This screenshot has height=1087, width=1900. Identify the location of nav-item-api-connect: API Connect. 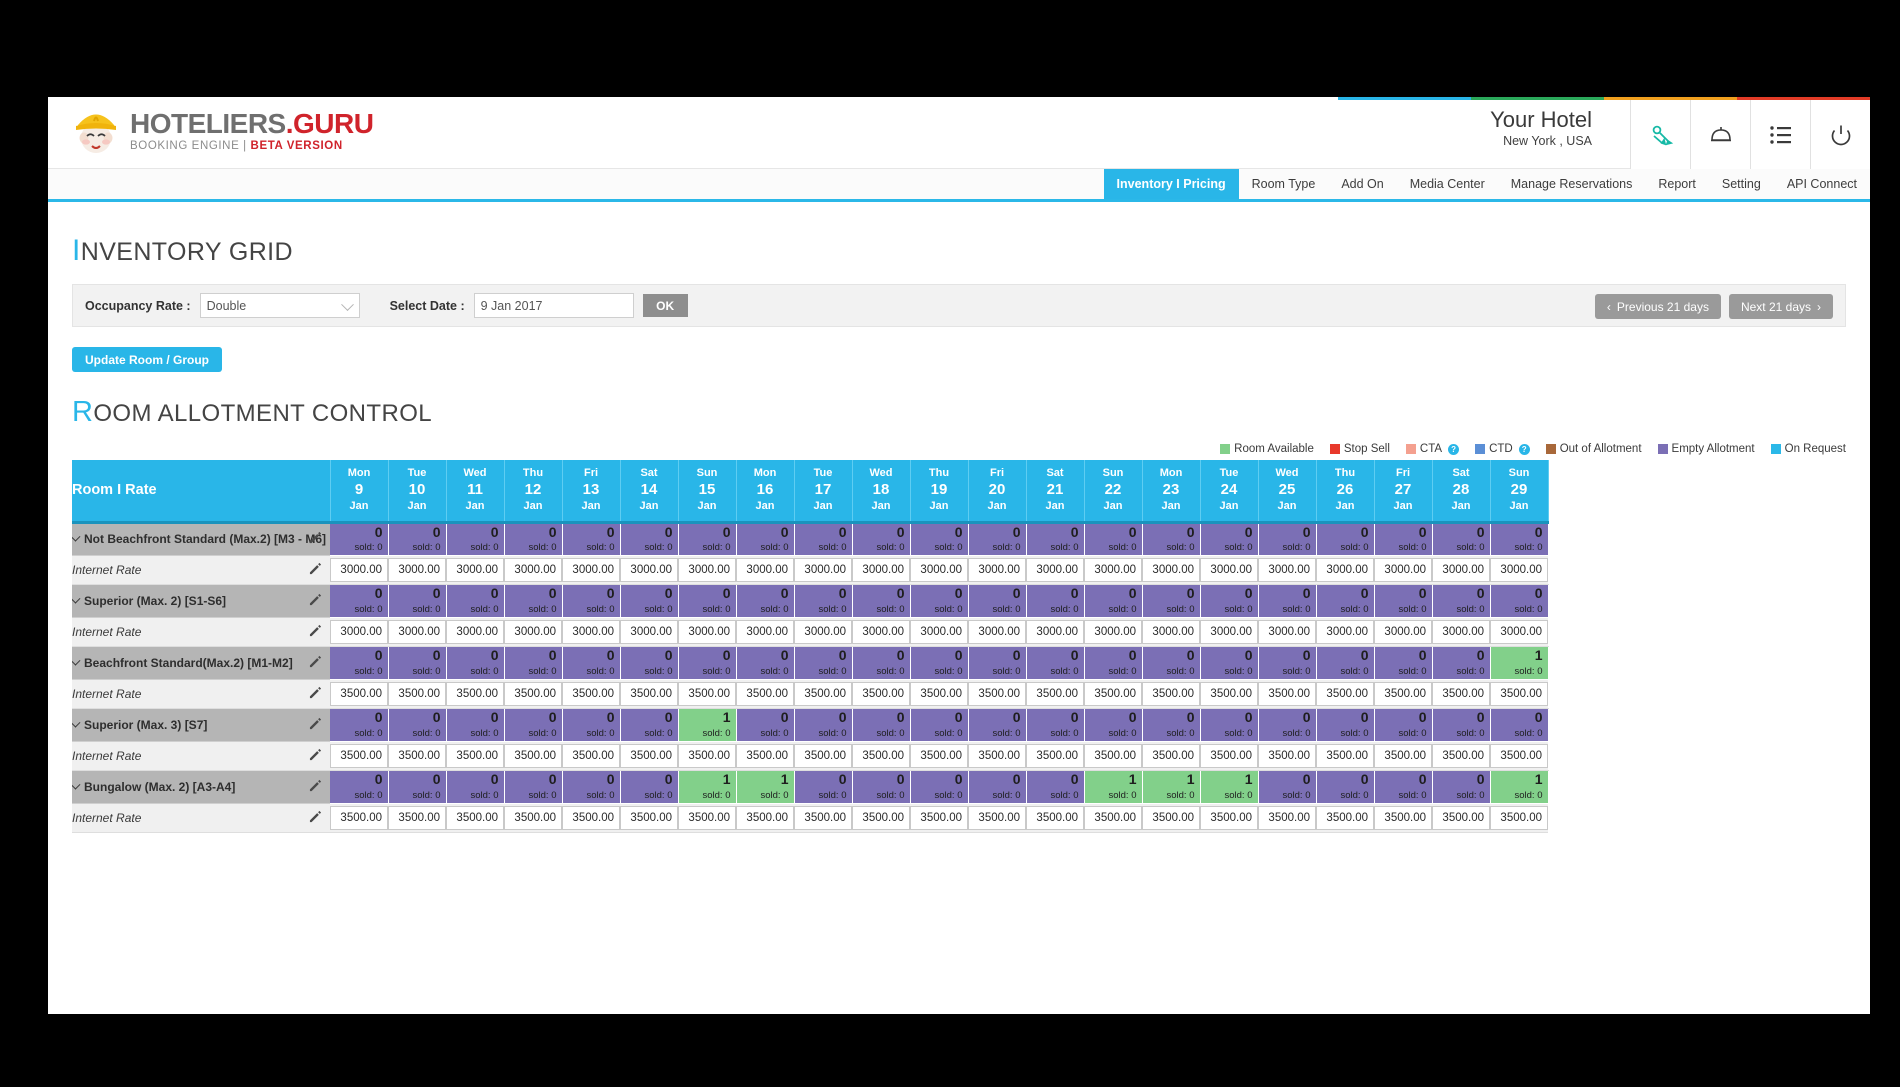
(1822, 184).